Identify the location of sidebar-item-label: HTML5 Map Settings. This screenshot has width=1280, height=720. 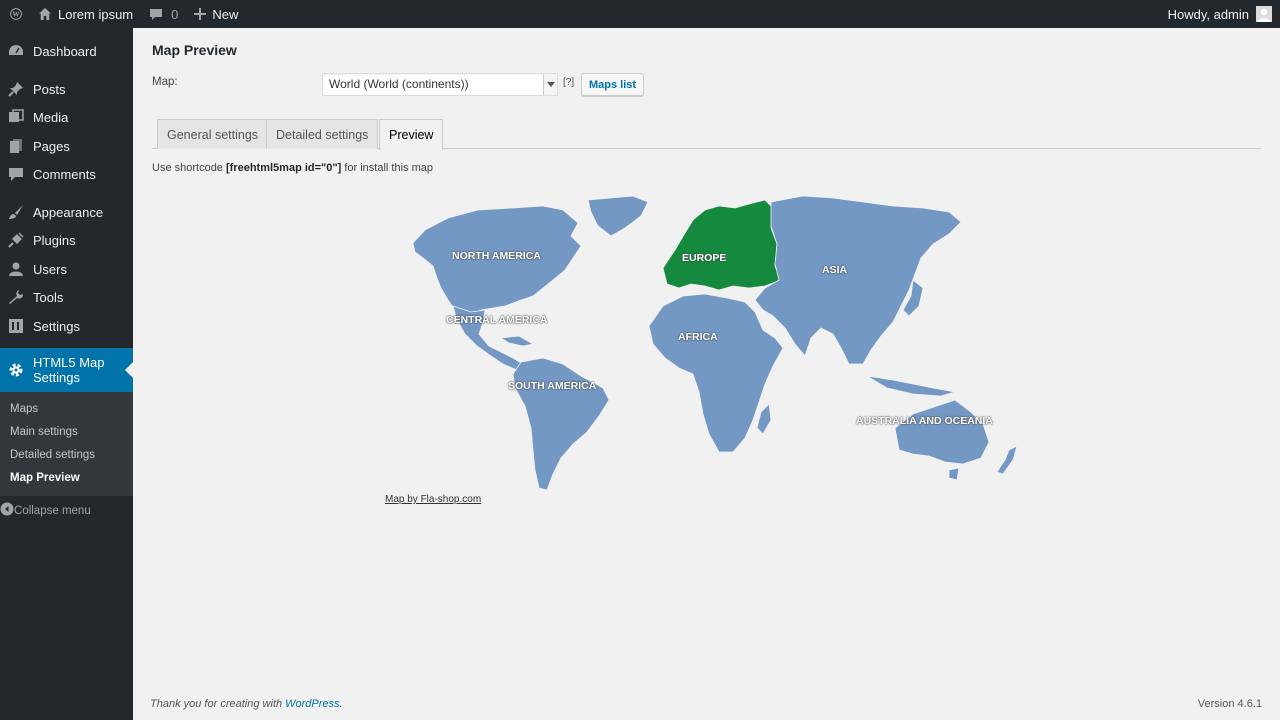
(69, 370).